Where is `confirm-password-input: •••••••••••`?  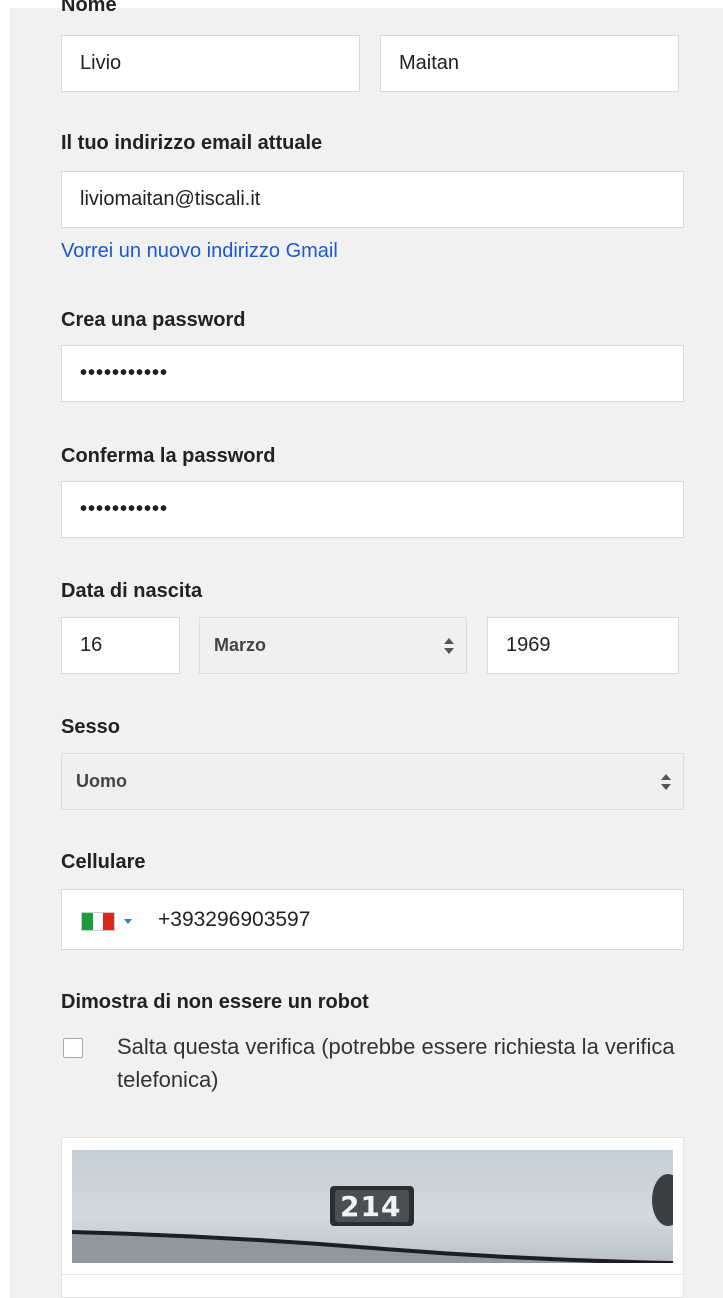
confirm-password-input: ••••••••••• is located at coordinates (372, 509).